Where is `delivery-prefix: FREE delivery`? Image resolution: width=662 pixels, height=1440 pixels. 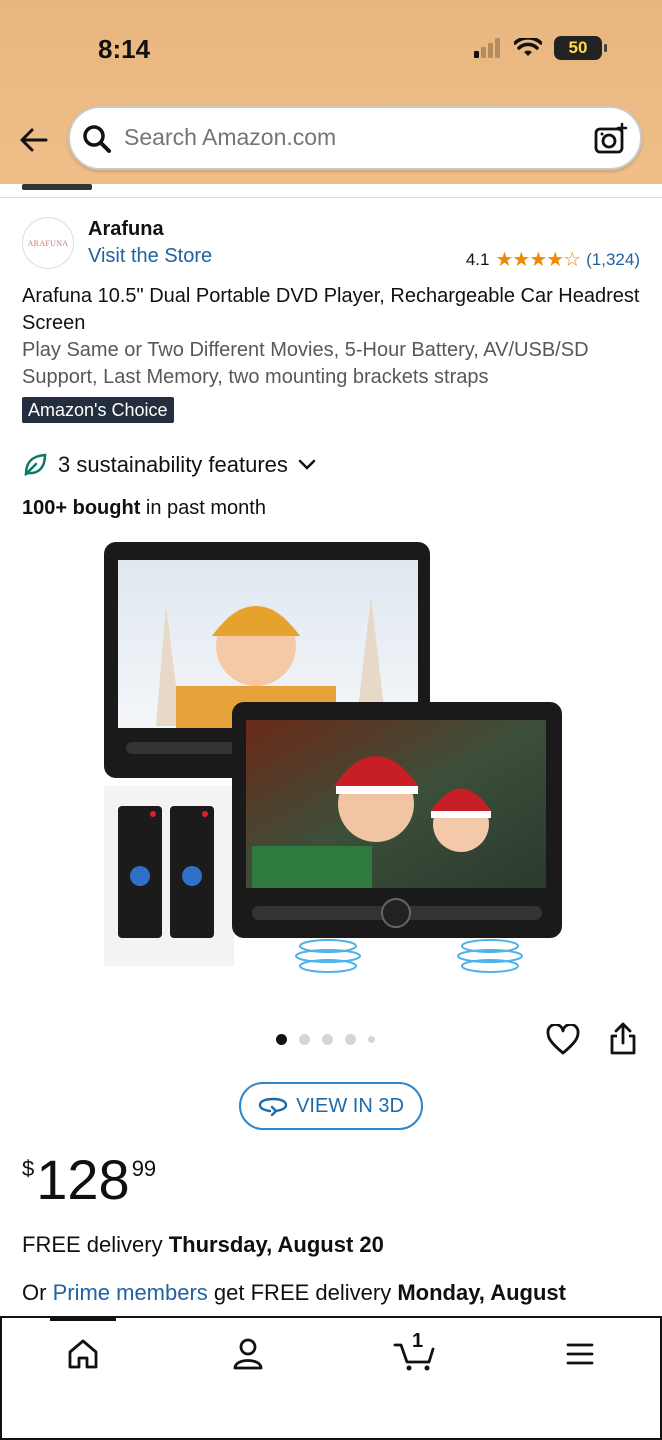 delivery-prefix: FREE delivery is located at coordinates (95, 1244).